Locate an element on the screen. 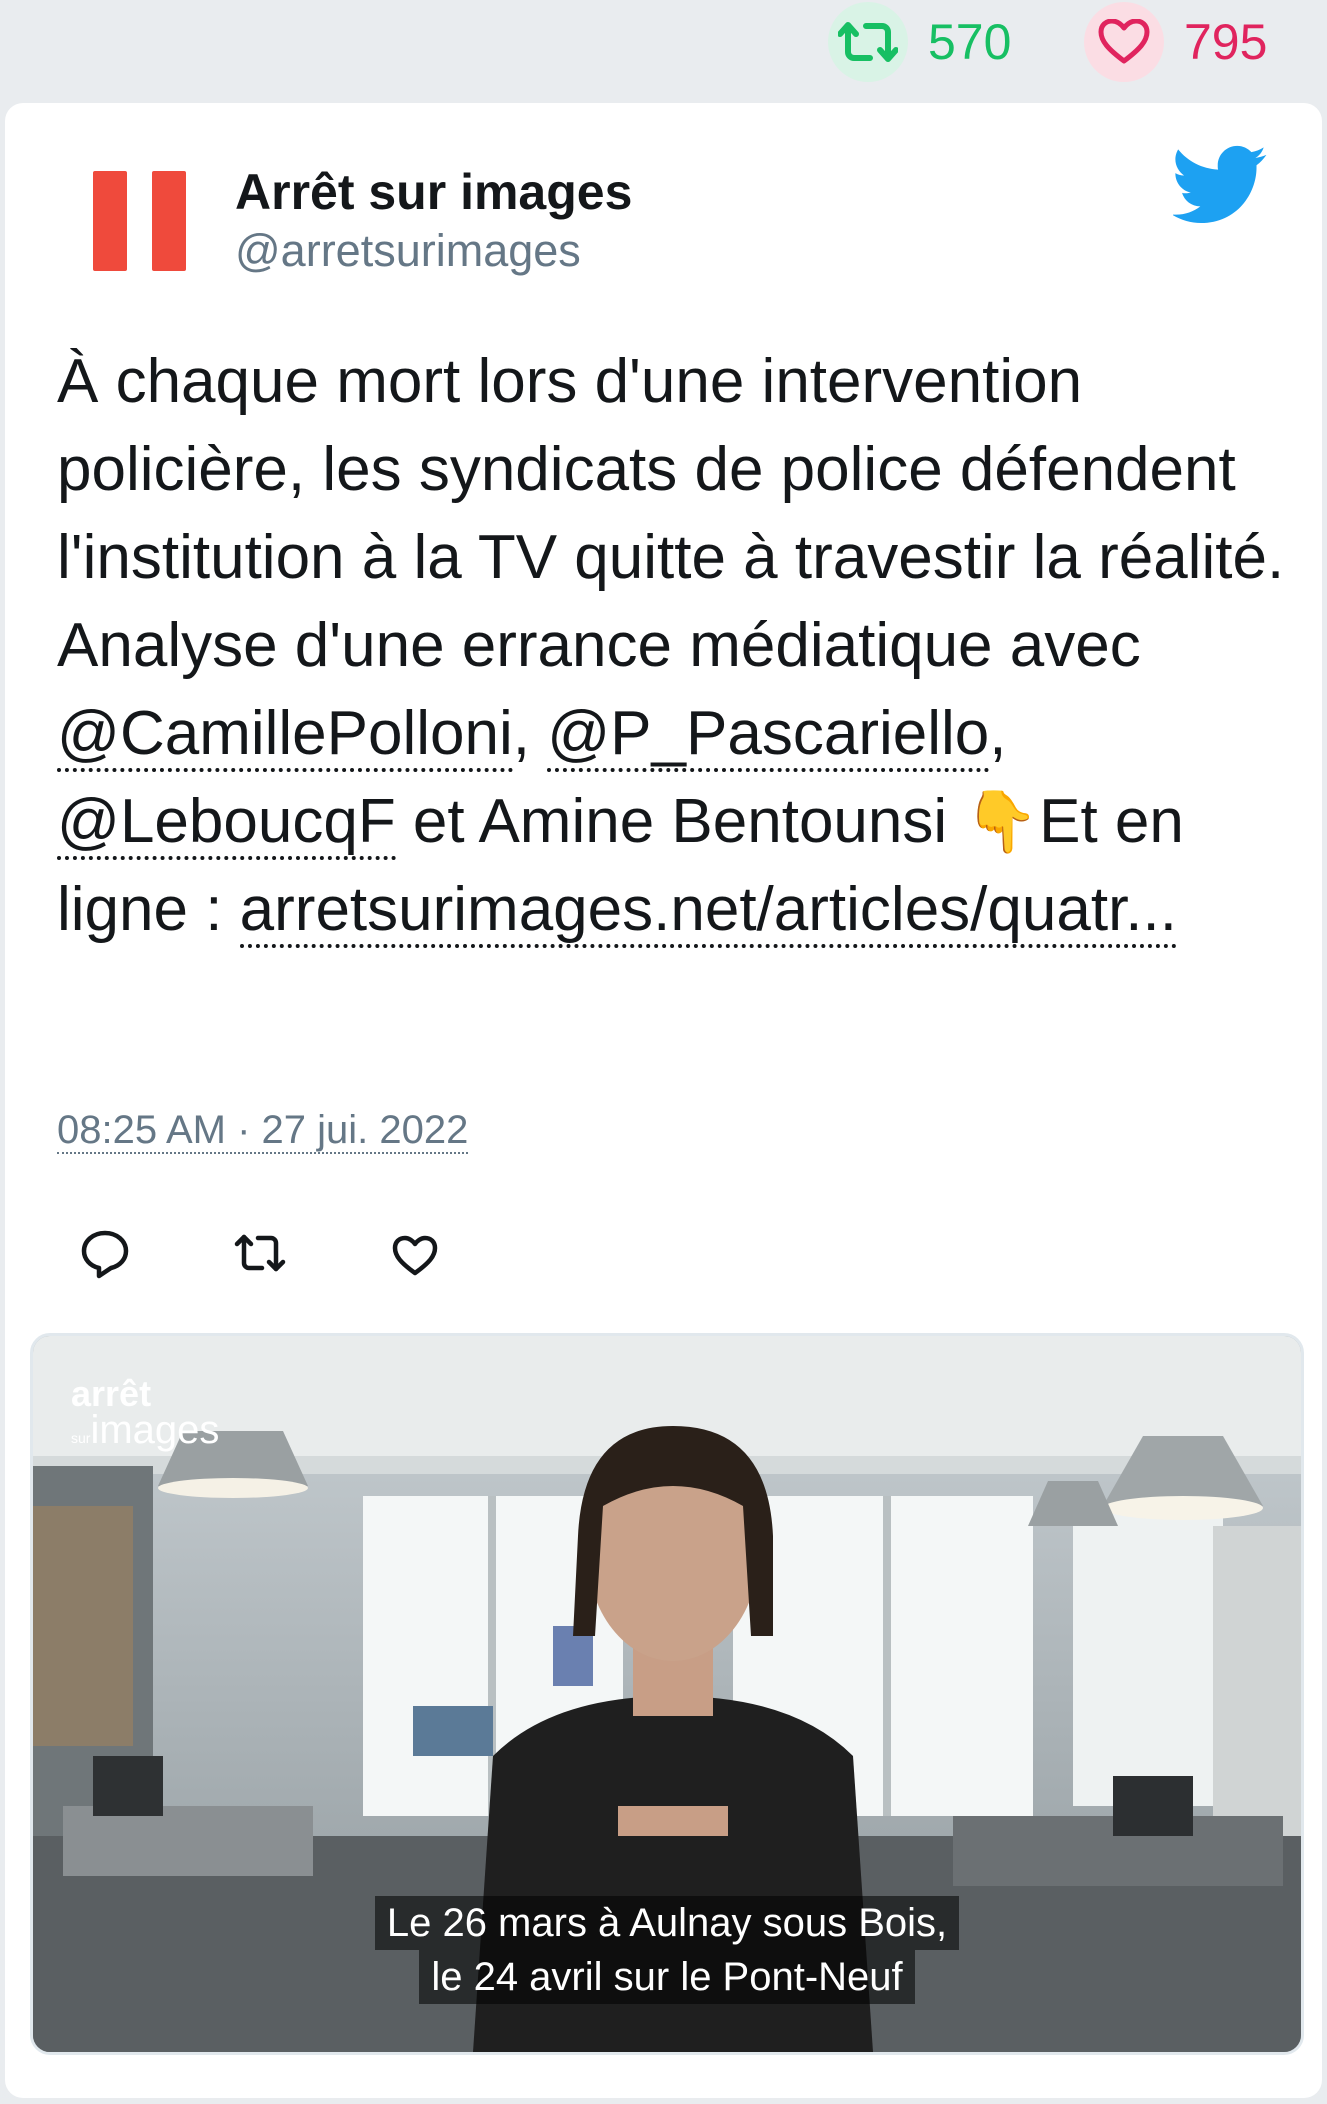  logo-small-text: sur is located at coordinates (81, 1438).